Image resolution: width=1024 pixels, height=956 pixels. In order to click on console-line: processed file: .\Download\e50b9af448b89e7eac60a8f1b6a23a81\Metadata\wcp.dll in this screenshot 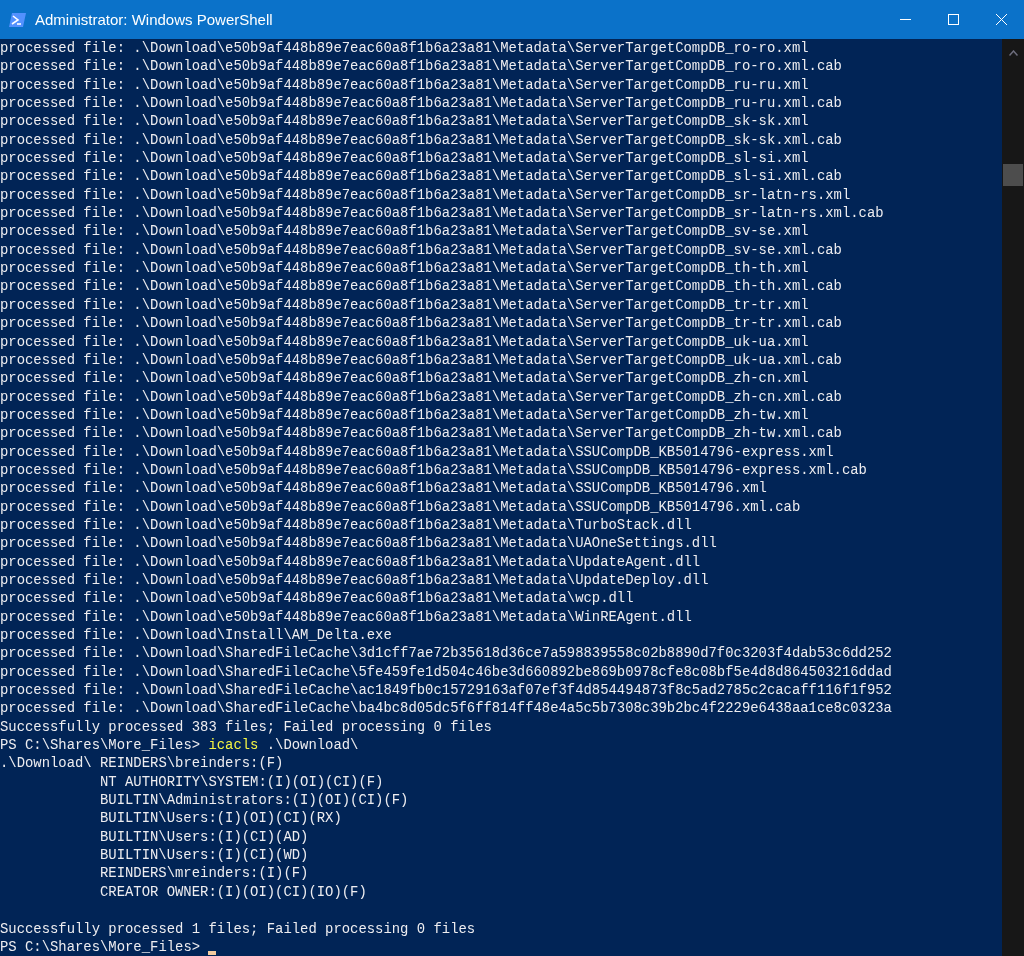, I will do `click(317, 598)`.